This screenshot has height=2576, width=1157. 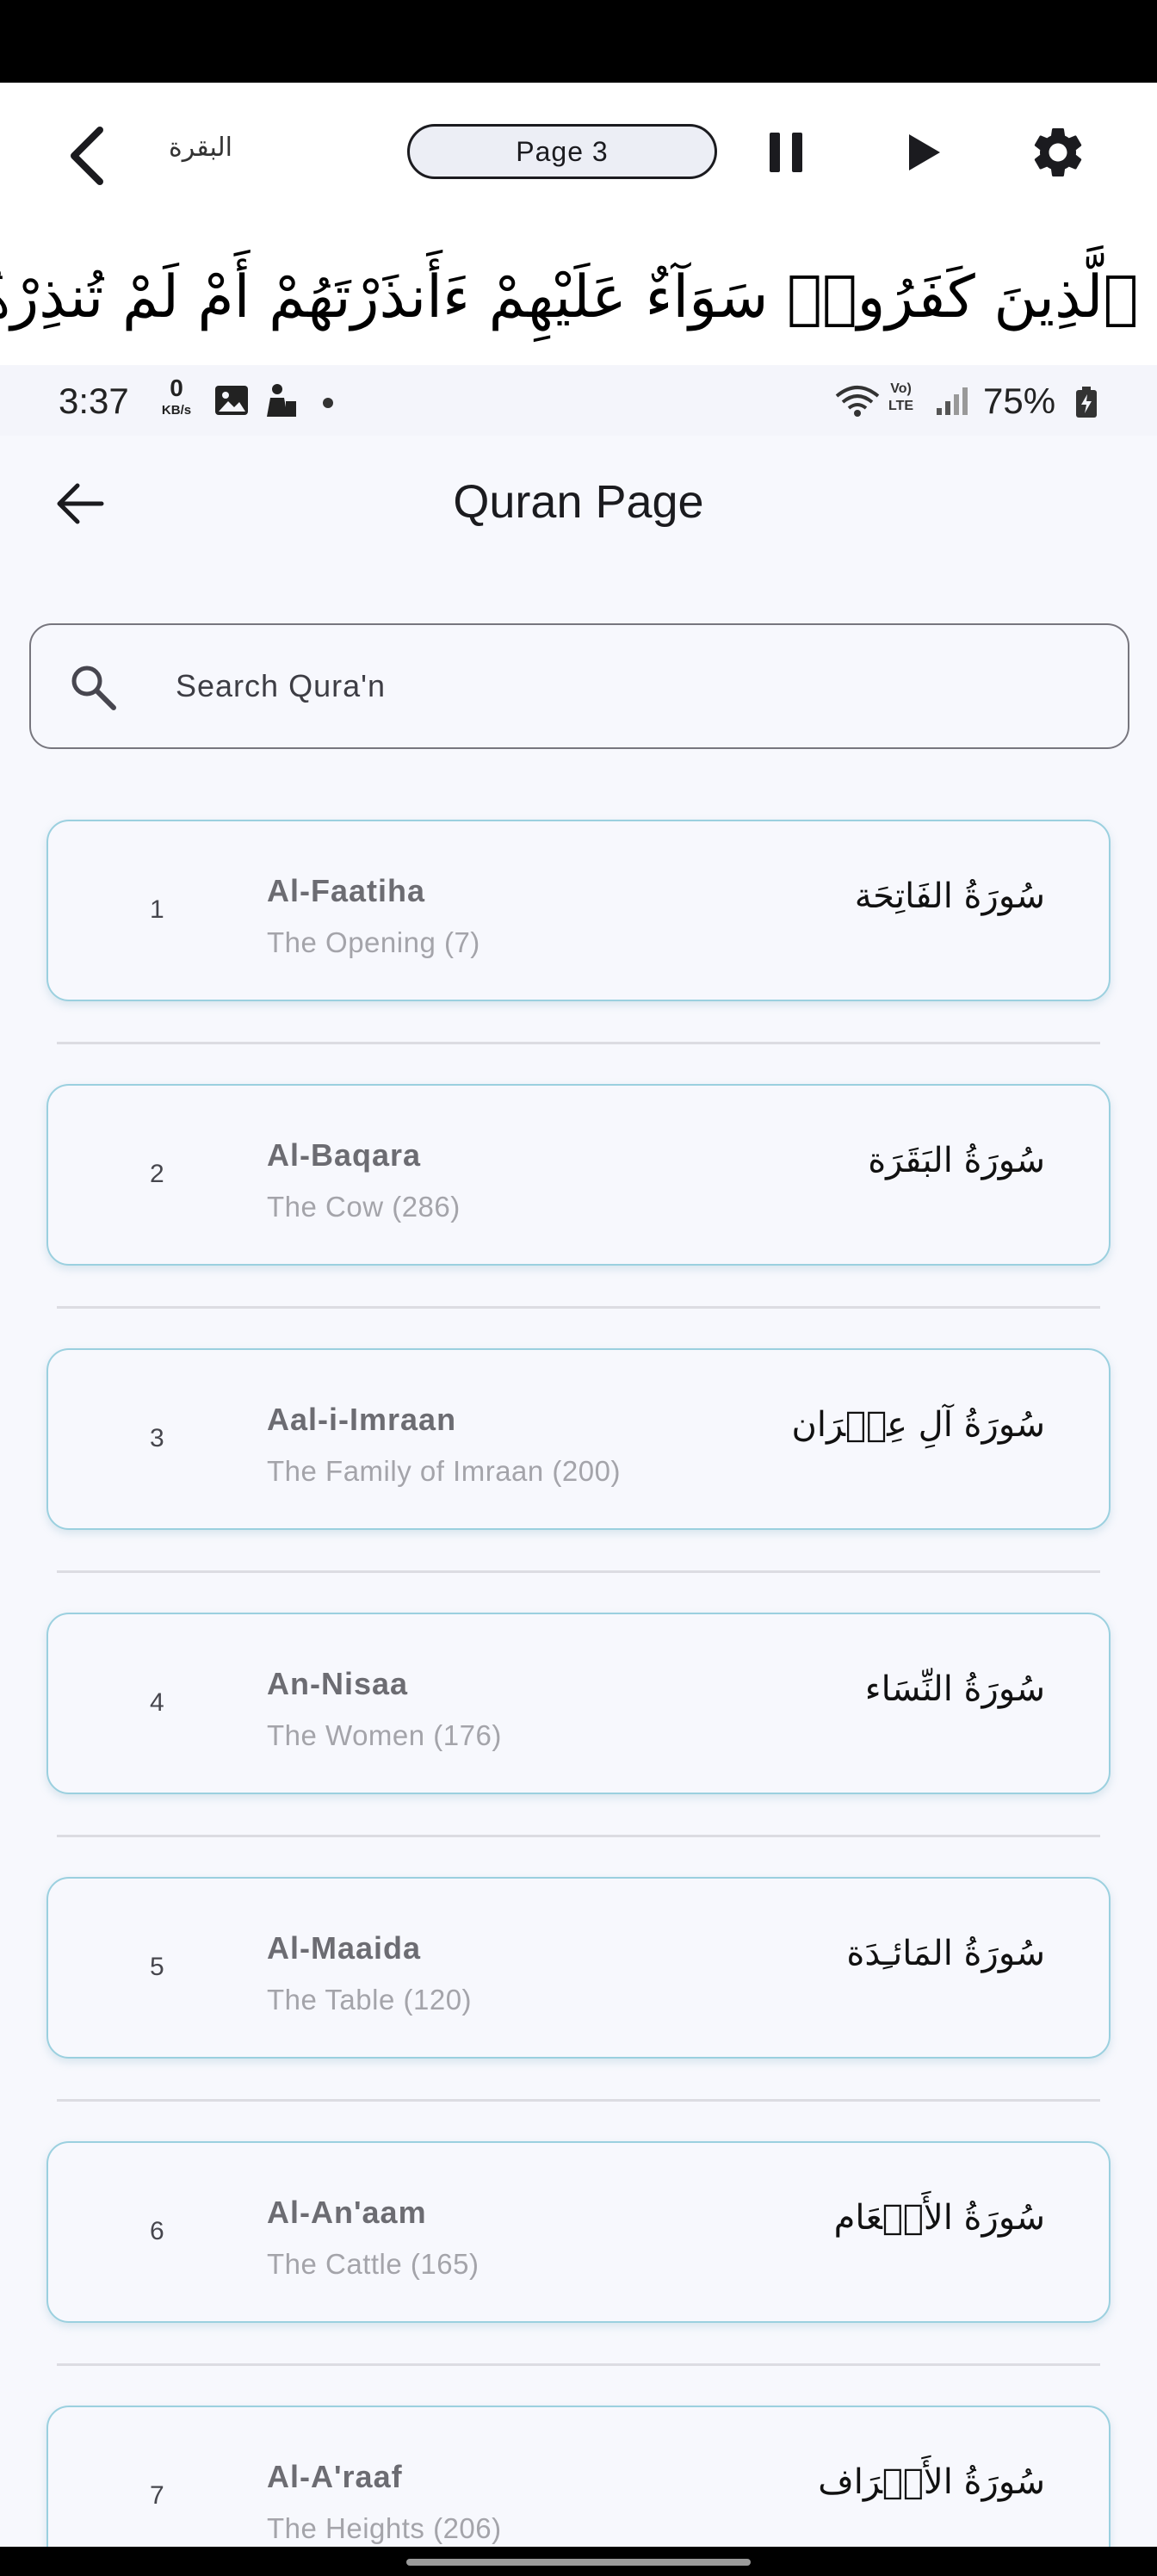 What do you see at coordinates (157, 1967) in the screenshot?
I see `surah-number: 5` at bounding box center [157, 1967].